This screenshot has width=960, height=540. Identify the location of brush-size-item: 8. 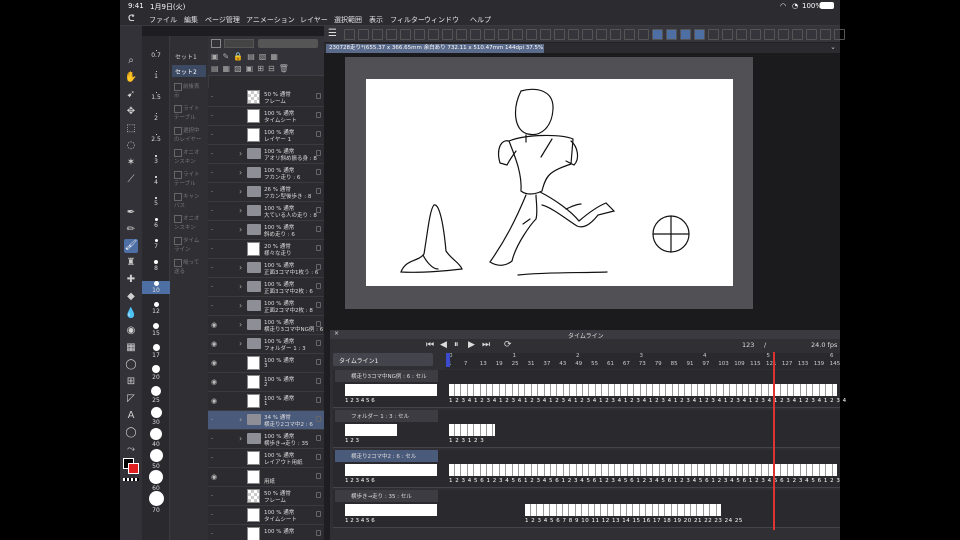
(156, 266).